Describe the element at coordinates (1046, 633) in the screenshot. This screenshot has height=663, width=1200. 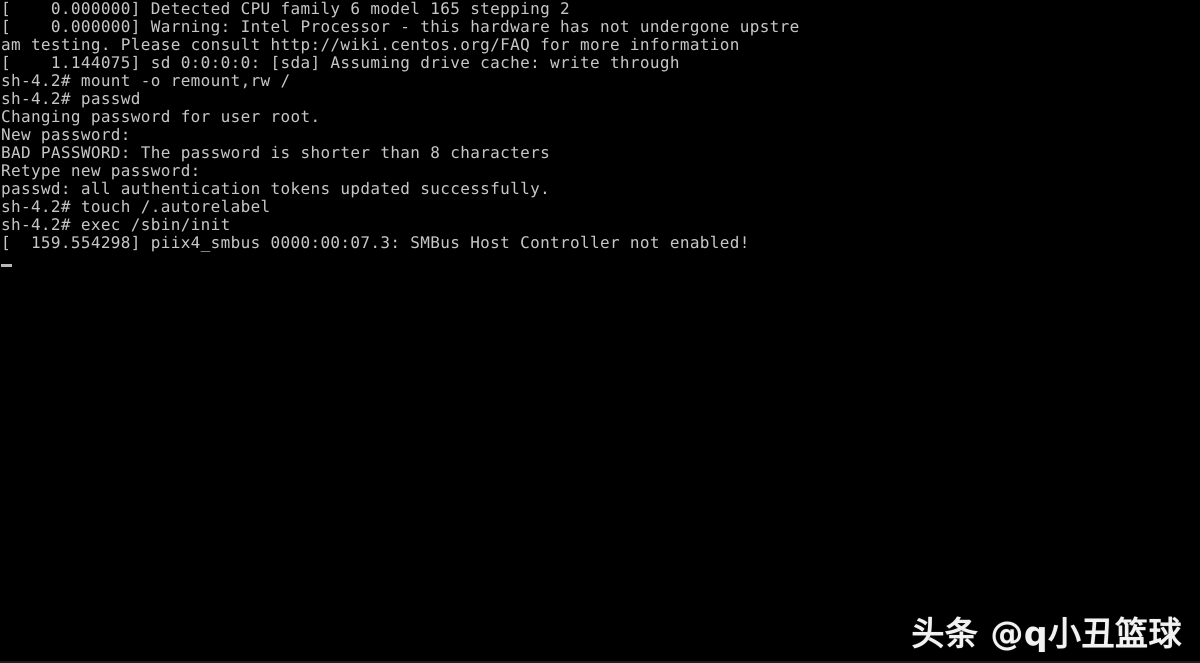
I see `watermark: 头条 @q小丑篮球` at that location.